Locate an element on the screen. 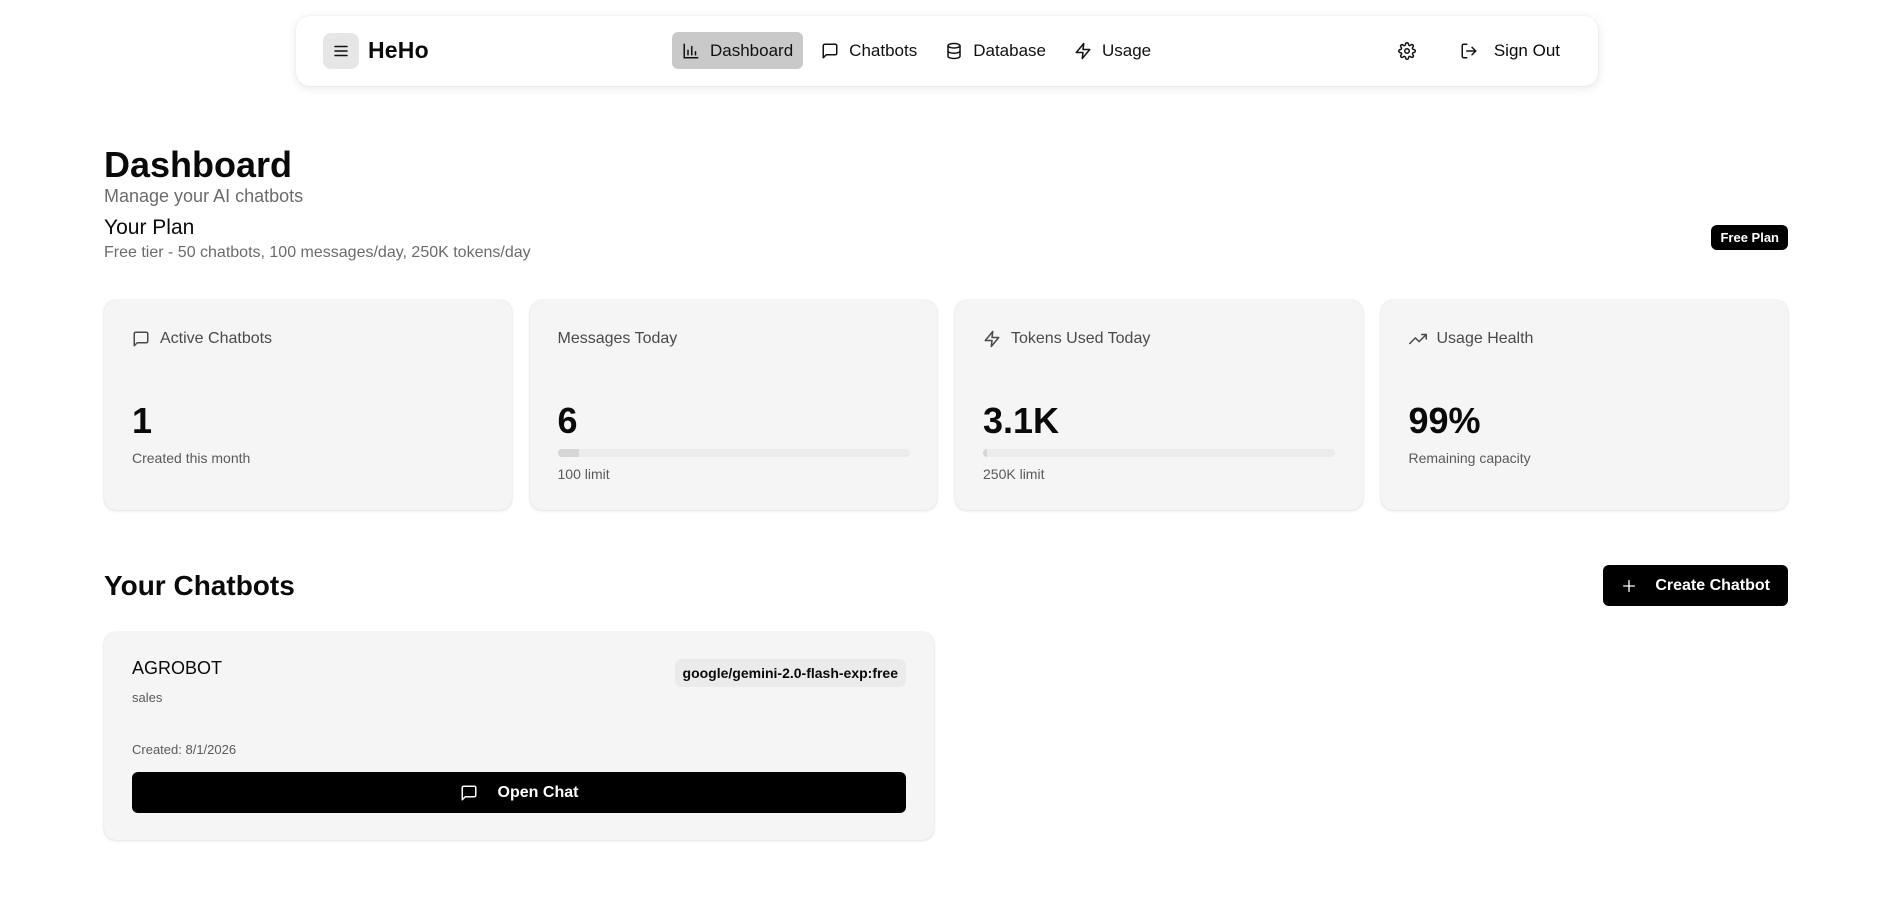 Image resolution: width=1884 pixels, height=906 pixels. chatbot-category: sales is located at coordinates (147, 697).